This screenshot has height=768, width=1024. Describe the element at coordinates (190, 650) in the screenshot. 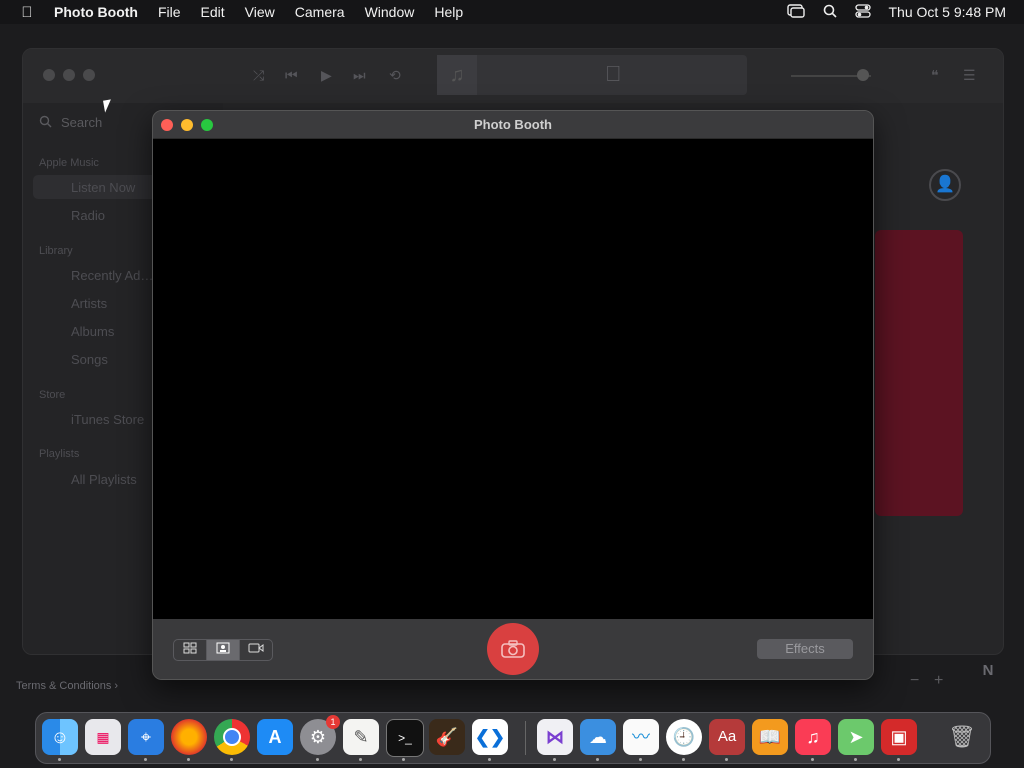

I see `grid-4-icon` at that location.